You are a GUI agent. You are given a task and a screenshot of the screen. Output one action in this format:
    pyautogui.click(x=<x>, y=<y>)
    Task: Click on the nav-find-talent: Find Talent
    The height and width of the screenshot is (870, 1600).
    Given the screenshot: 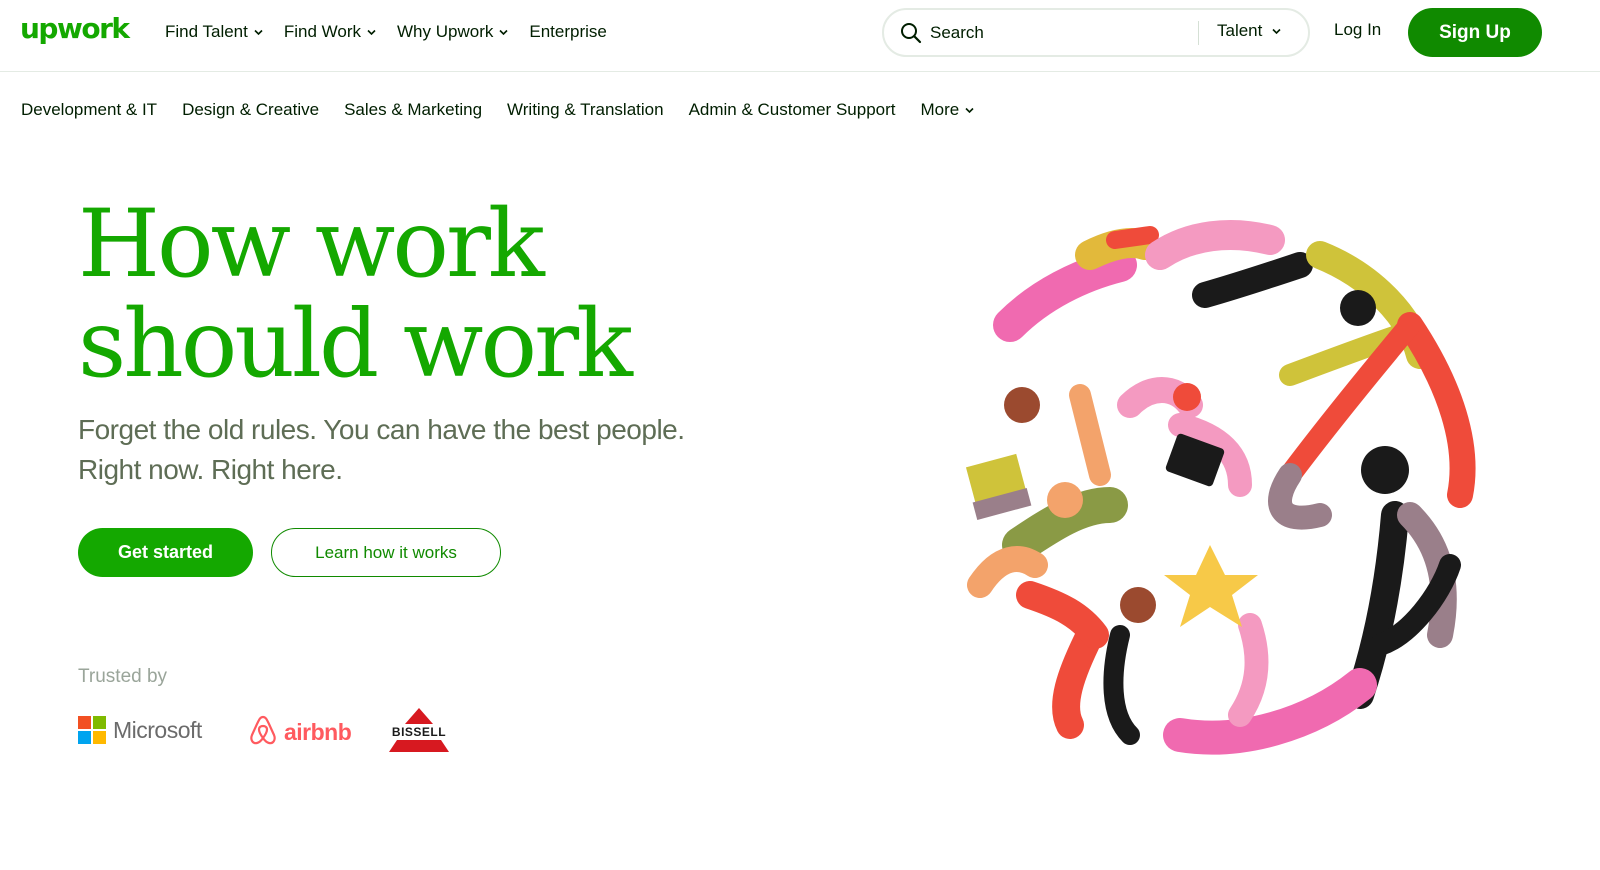 What is the action you would take?
    pyautogui.click(x=214, y=32)
    